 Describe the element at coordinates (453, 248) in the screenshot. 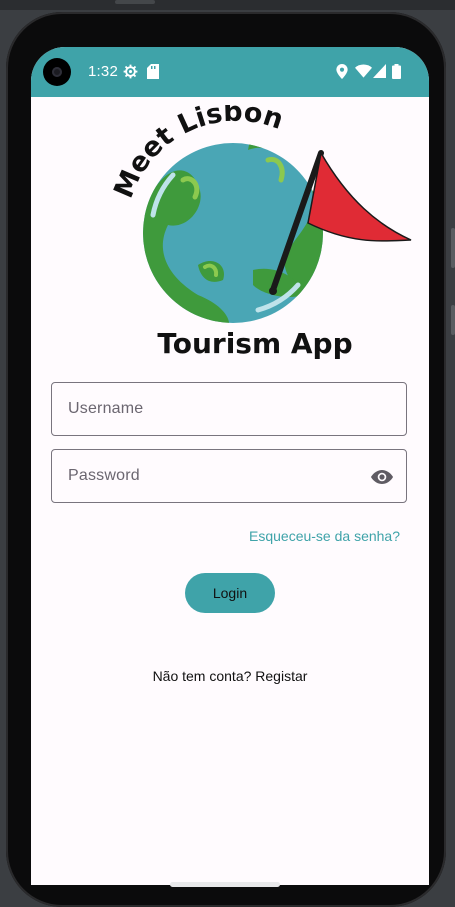

I see `power-button` at that location.